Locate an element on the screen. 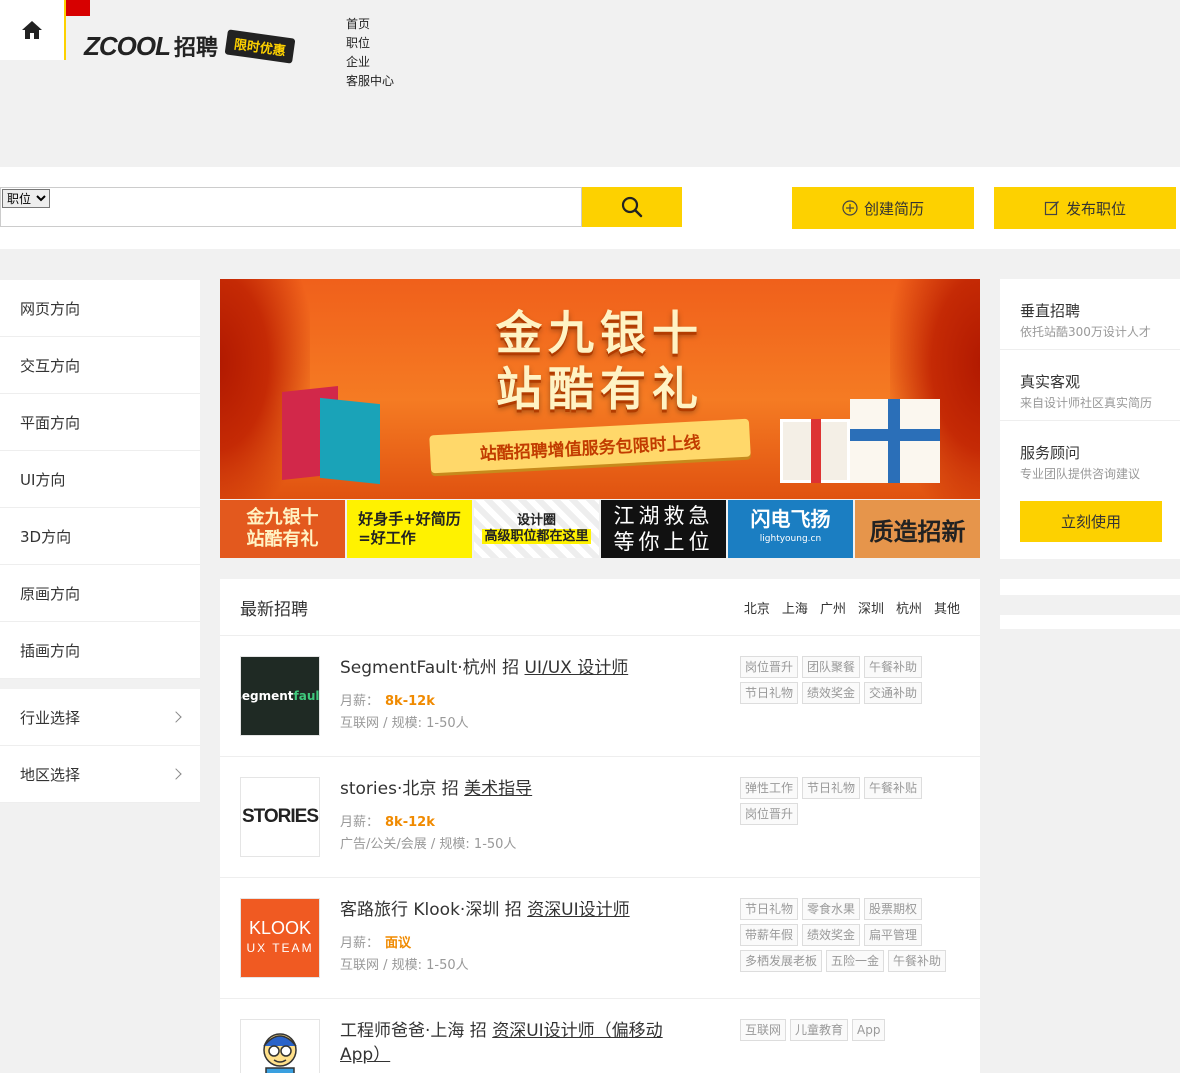  search-button is located at coordinates (632, 207).